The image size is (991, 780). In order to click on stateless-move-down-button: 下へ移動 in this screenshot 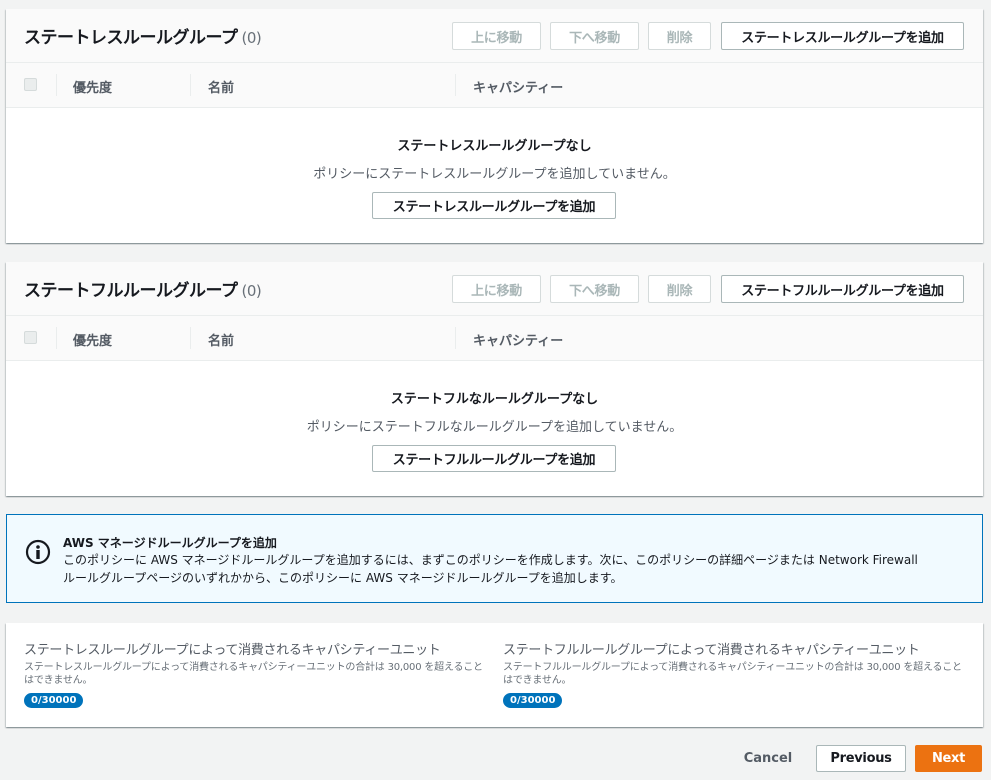, I will do `click(594, 36)`.